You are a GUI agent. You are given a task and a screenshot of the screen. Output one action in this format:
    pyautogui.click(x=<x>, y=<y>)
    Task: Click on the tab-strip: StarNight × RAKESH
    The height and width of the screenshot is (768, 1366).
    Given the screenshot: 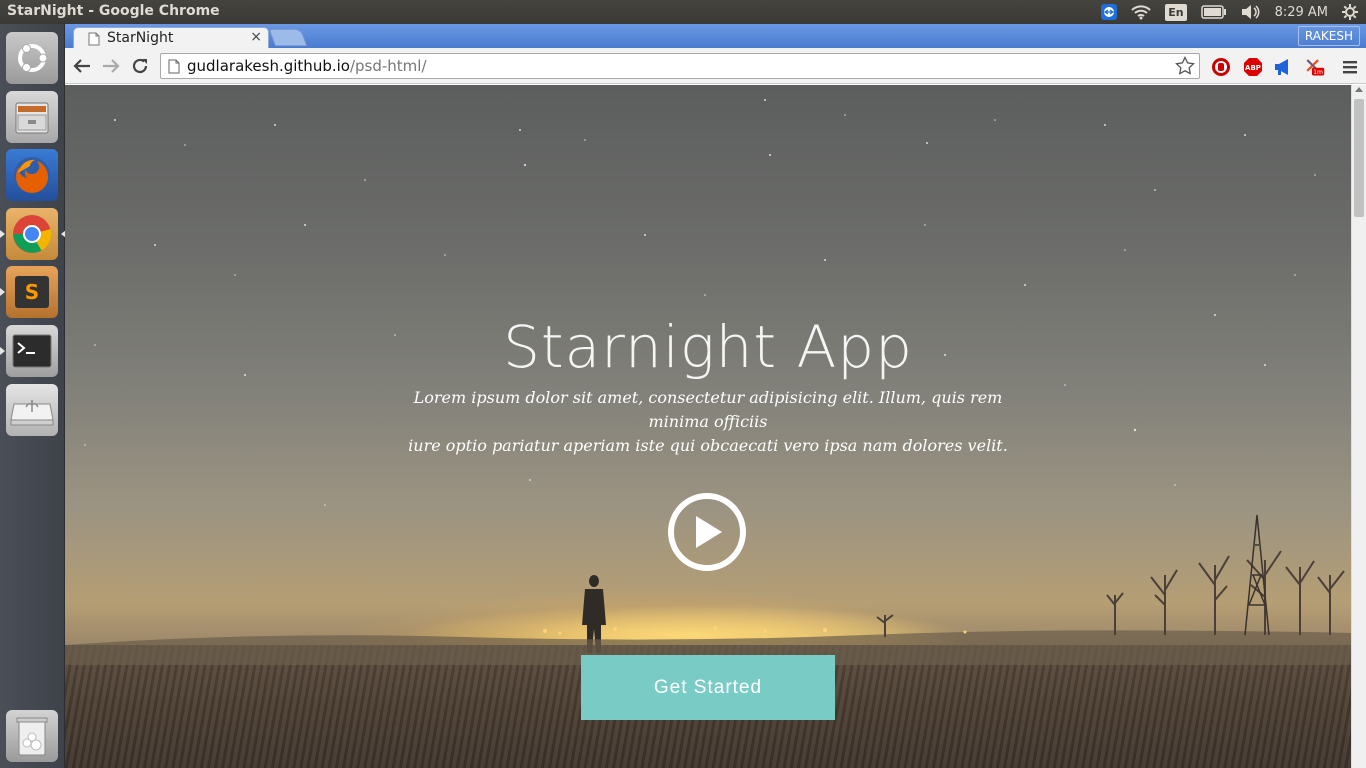 What is the action you would take?
    pyautogui.click(x=715, y=36)
    